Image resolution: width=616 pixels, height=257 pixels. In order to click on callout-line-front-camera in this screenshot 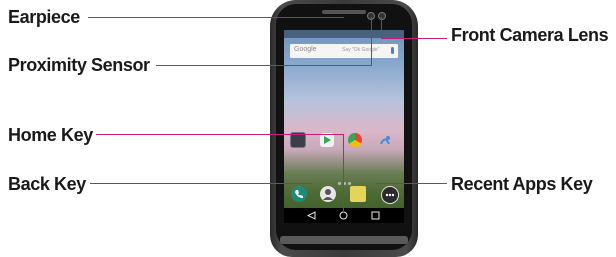, I will do `click(414, 38)`.